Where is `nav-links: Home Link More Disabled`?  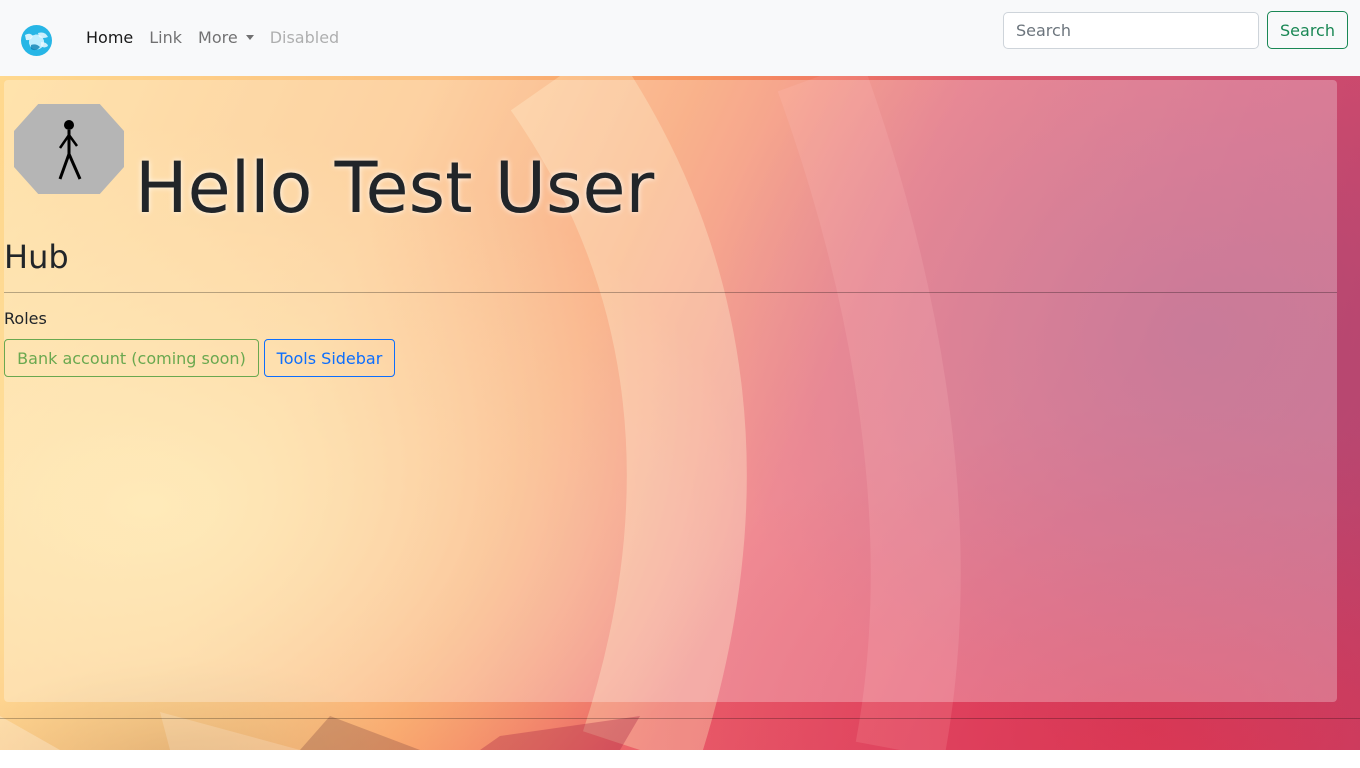 nav-links: Home Link More Disabled is located at coordinates (220, 38).